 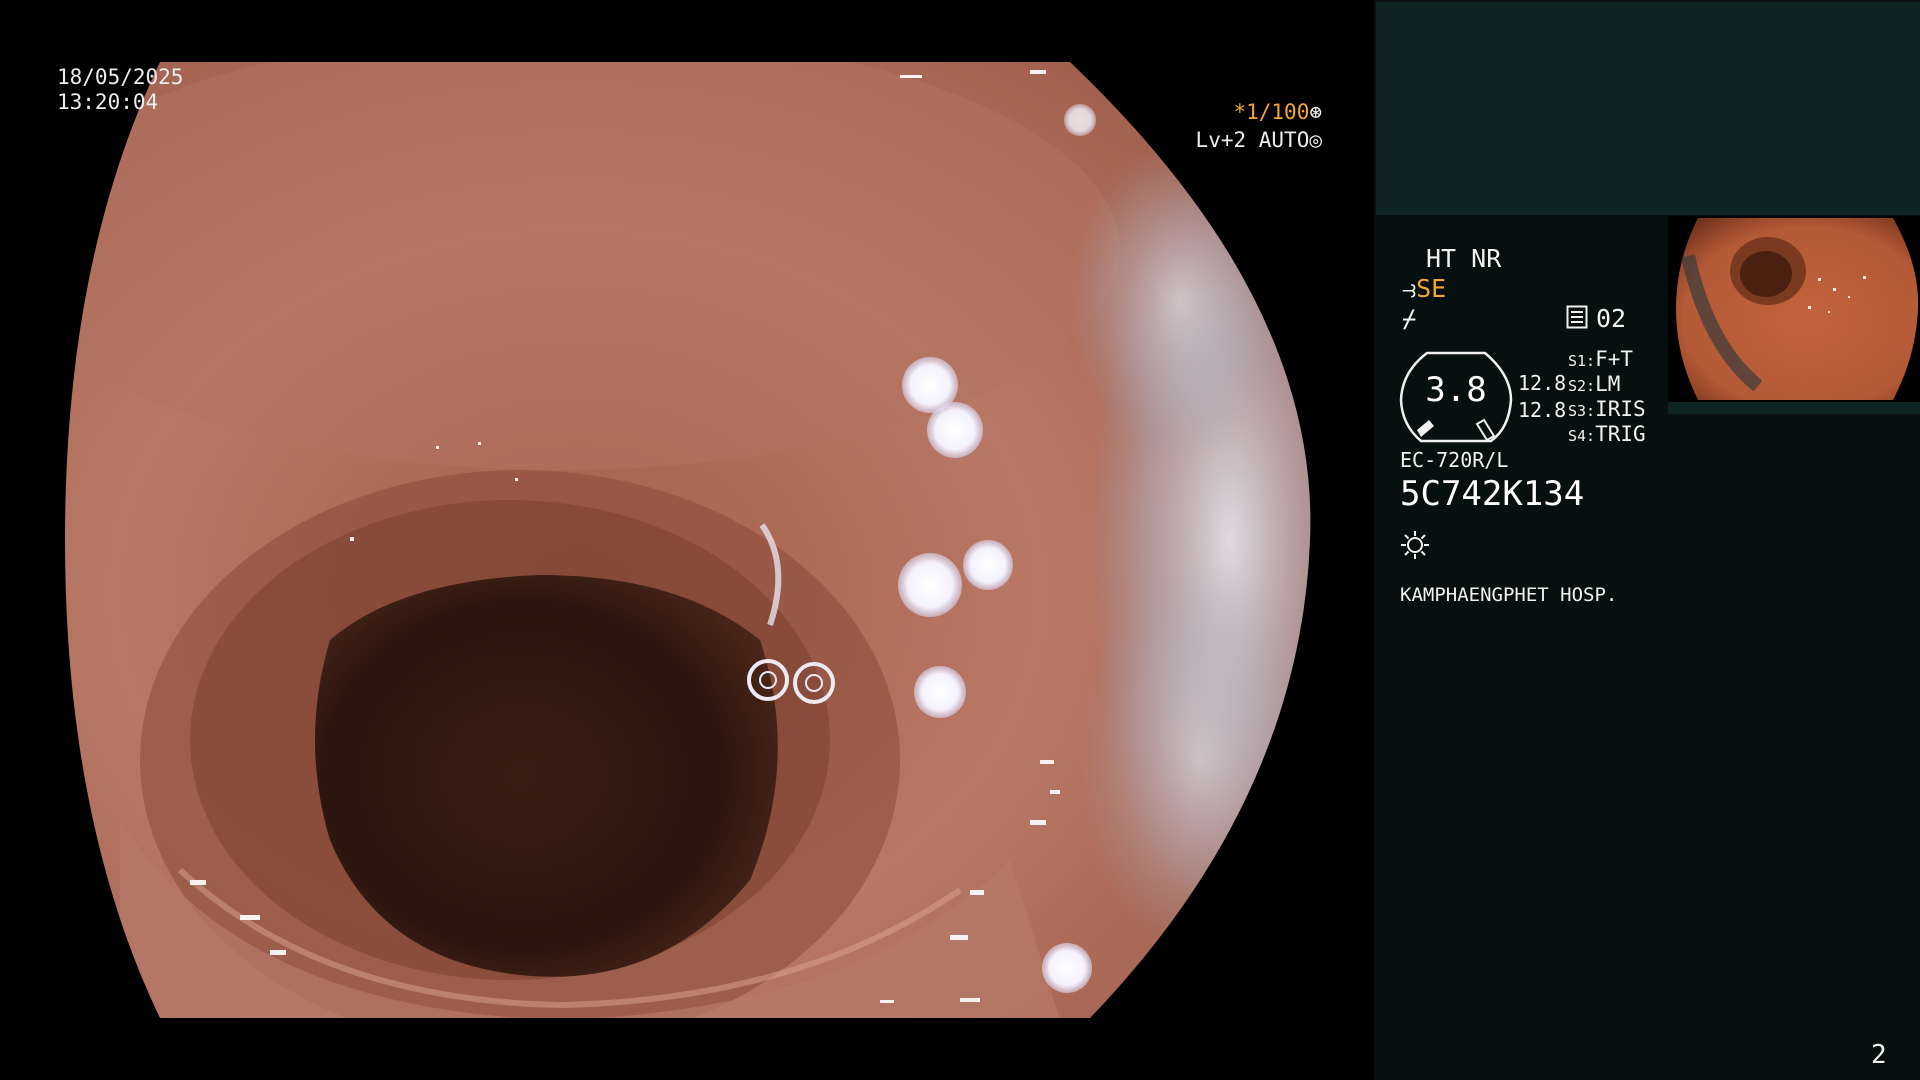 What do you see at coordinates (1608, 384) in the screenshot?
I see `switch-2-value: LM` at bounding box center [1608, 384].